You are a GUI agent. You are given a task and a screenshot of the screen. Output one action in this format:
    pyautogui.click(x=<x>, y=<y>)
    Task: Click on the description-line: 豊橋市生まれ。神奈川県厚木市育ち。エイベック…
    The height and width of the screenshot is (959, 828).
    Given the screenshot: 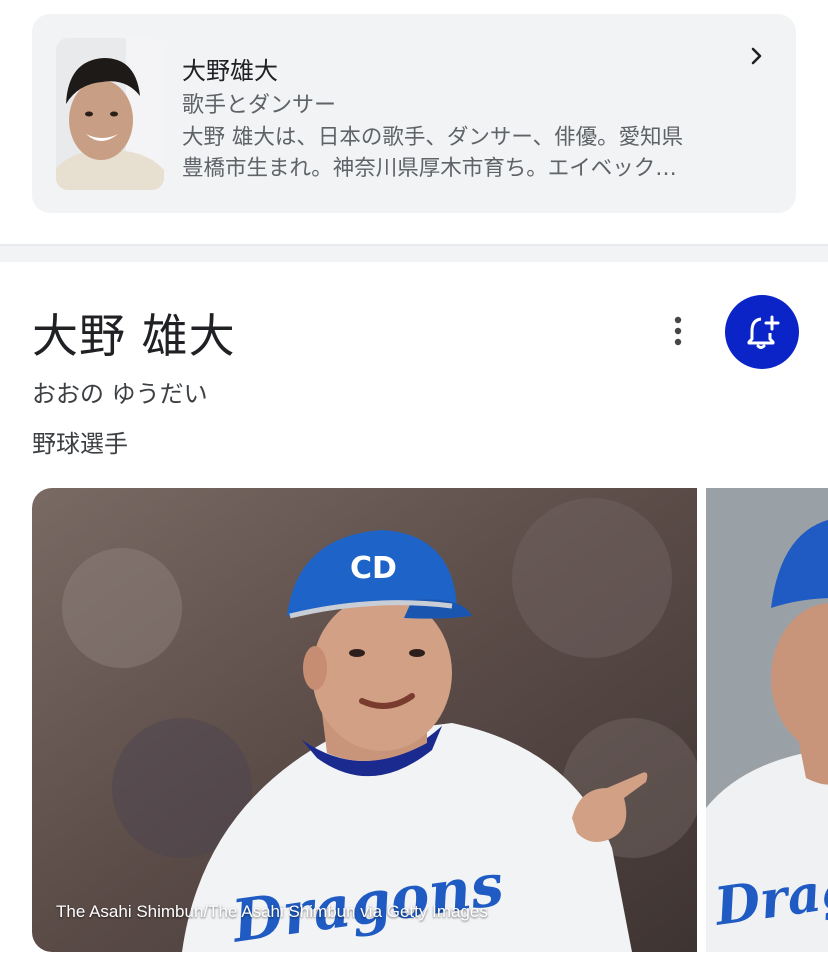 What is the action you would take?
    pyautogui.click(x=429, y=168)
    